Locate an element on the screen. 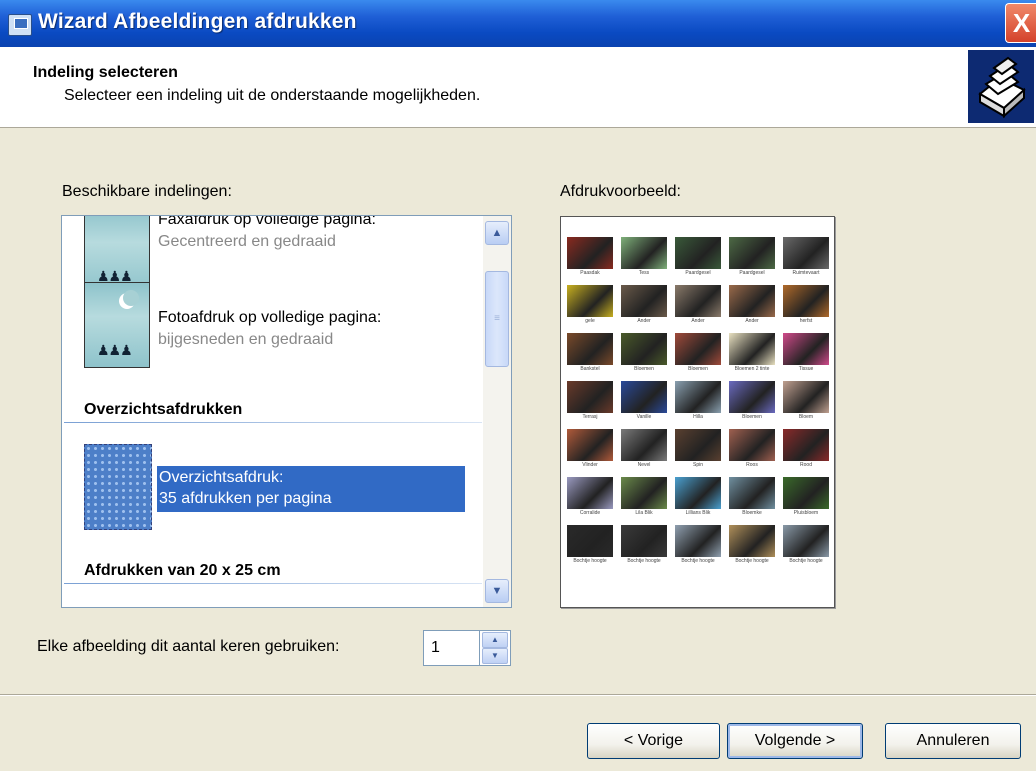 This screenshot has height=771, width=1036. preview-thumbnail: Tissue is located at coordinates (806, 353).